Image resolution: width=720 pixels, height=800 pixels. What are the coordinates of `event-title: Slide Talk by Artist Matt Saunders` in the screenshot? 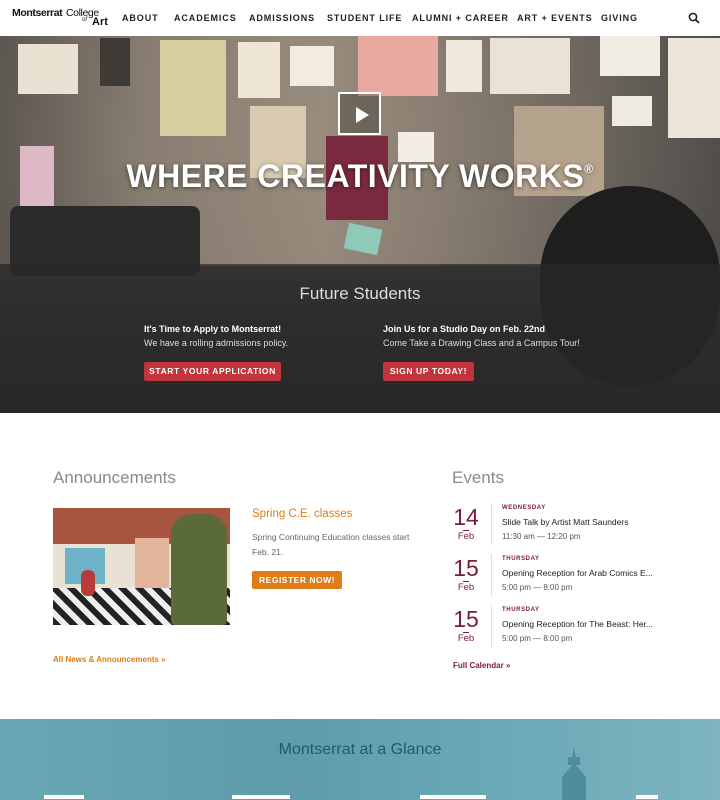 It's located at (584, 522).